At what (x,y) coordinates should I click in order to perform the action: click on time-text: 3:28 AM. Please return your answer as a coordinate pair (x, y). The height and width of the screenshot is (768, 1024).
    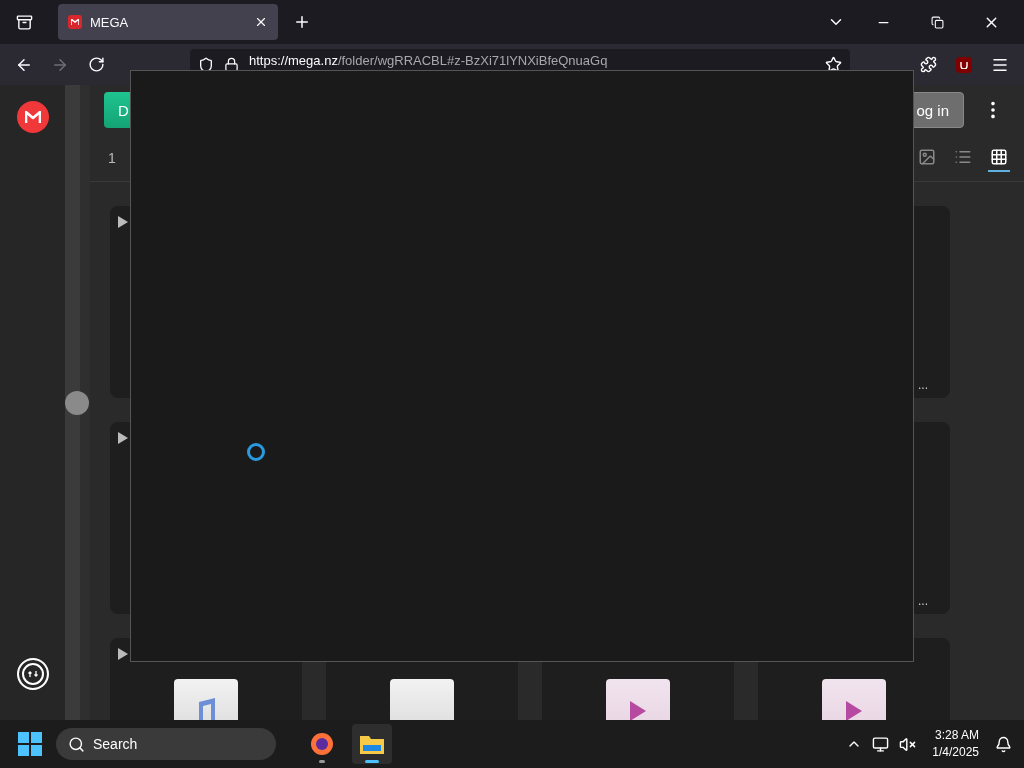
    Looking at the image, I should click on (956, 735).